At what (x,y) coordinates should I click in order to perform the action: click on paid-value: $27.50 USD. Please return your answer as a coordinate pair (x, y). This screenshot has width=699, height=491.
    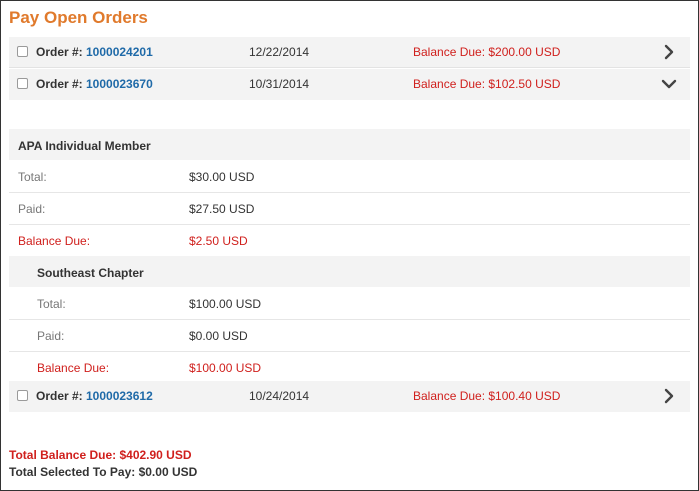
    Looking at the image, I should click on (222, 209).